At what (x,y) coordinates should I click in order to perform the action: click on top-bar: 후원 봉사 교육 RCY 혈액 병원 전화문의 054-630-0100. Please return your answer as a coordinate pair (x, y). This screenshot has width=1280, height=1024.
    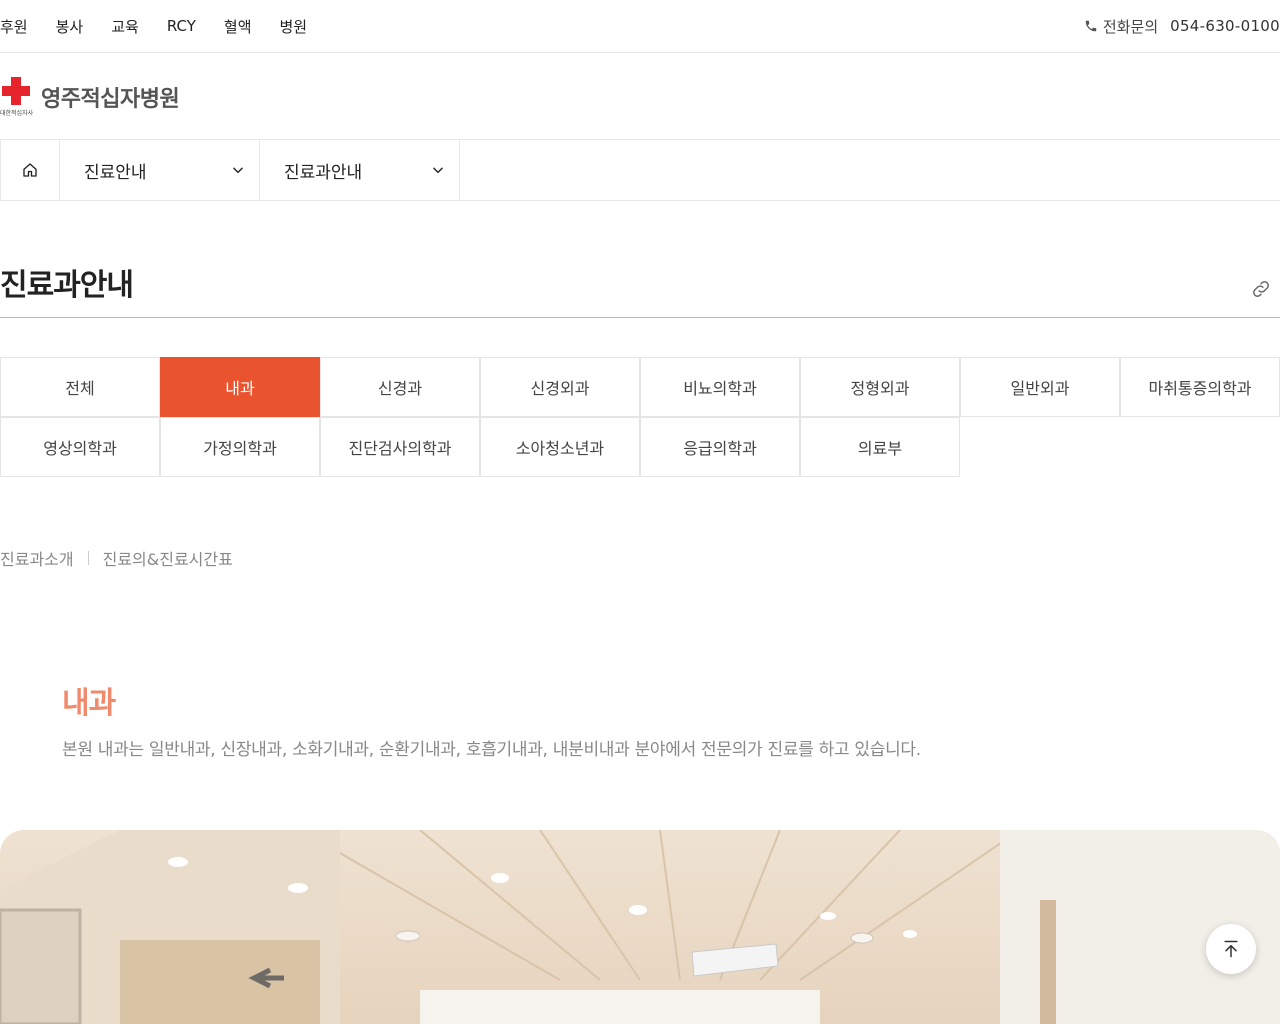
    Looking at the image, I should click on (640, 26).